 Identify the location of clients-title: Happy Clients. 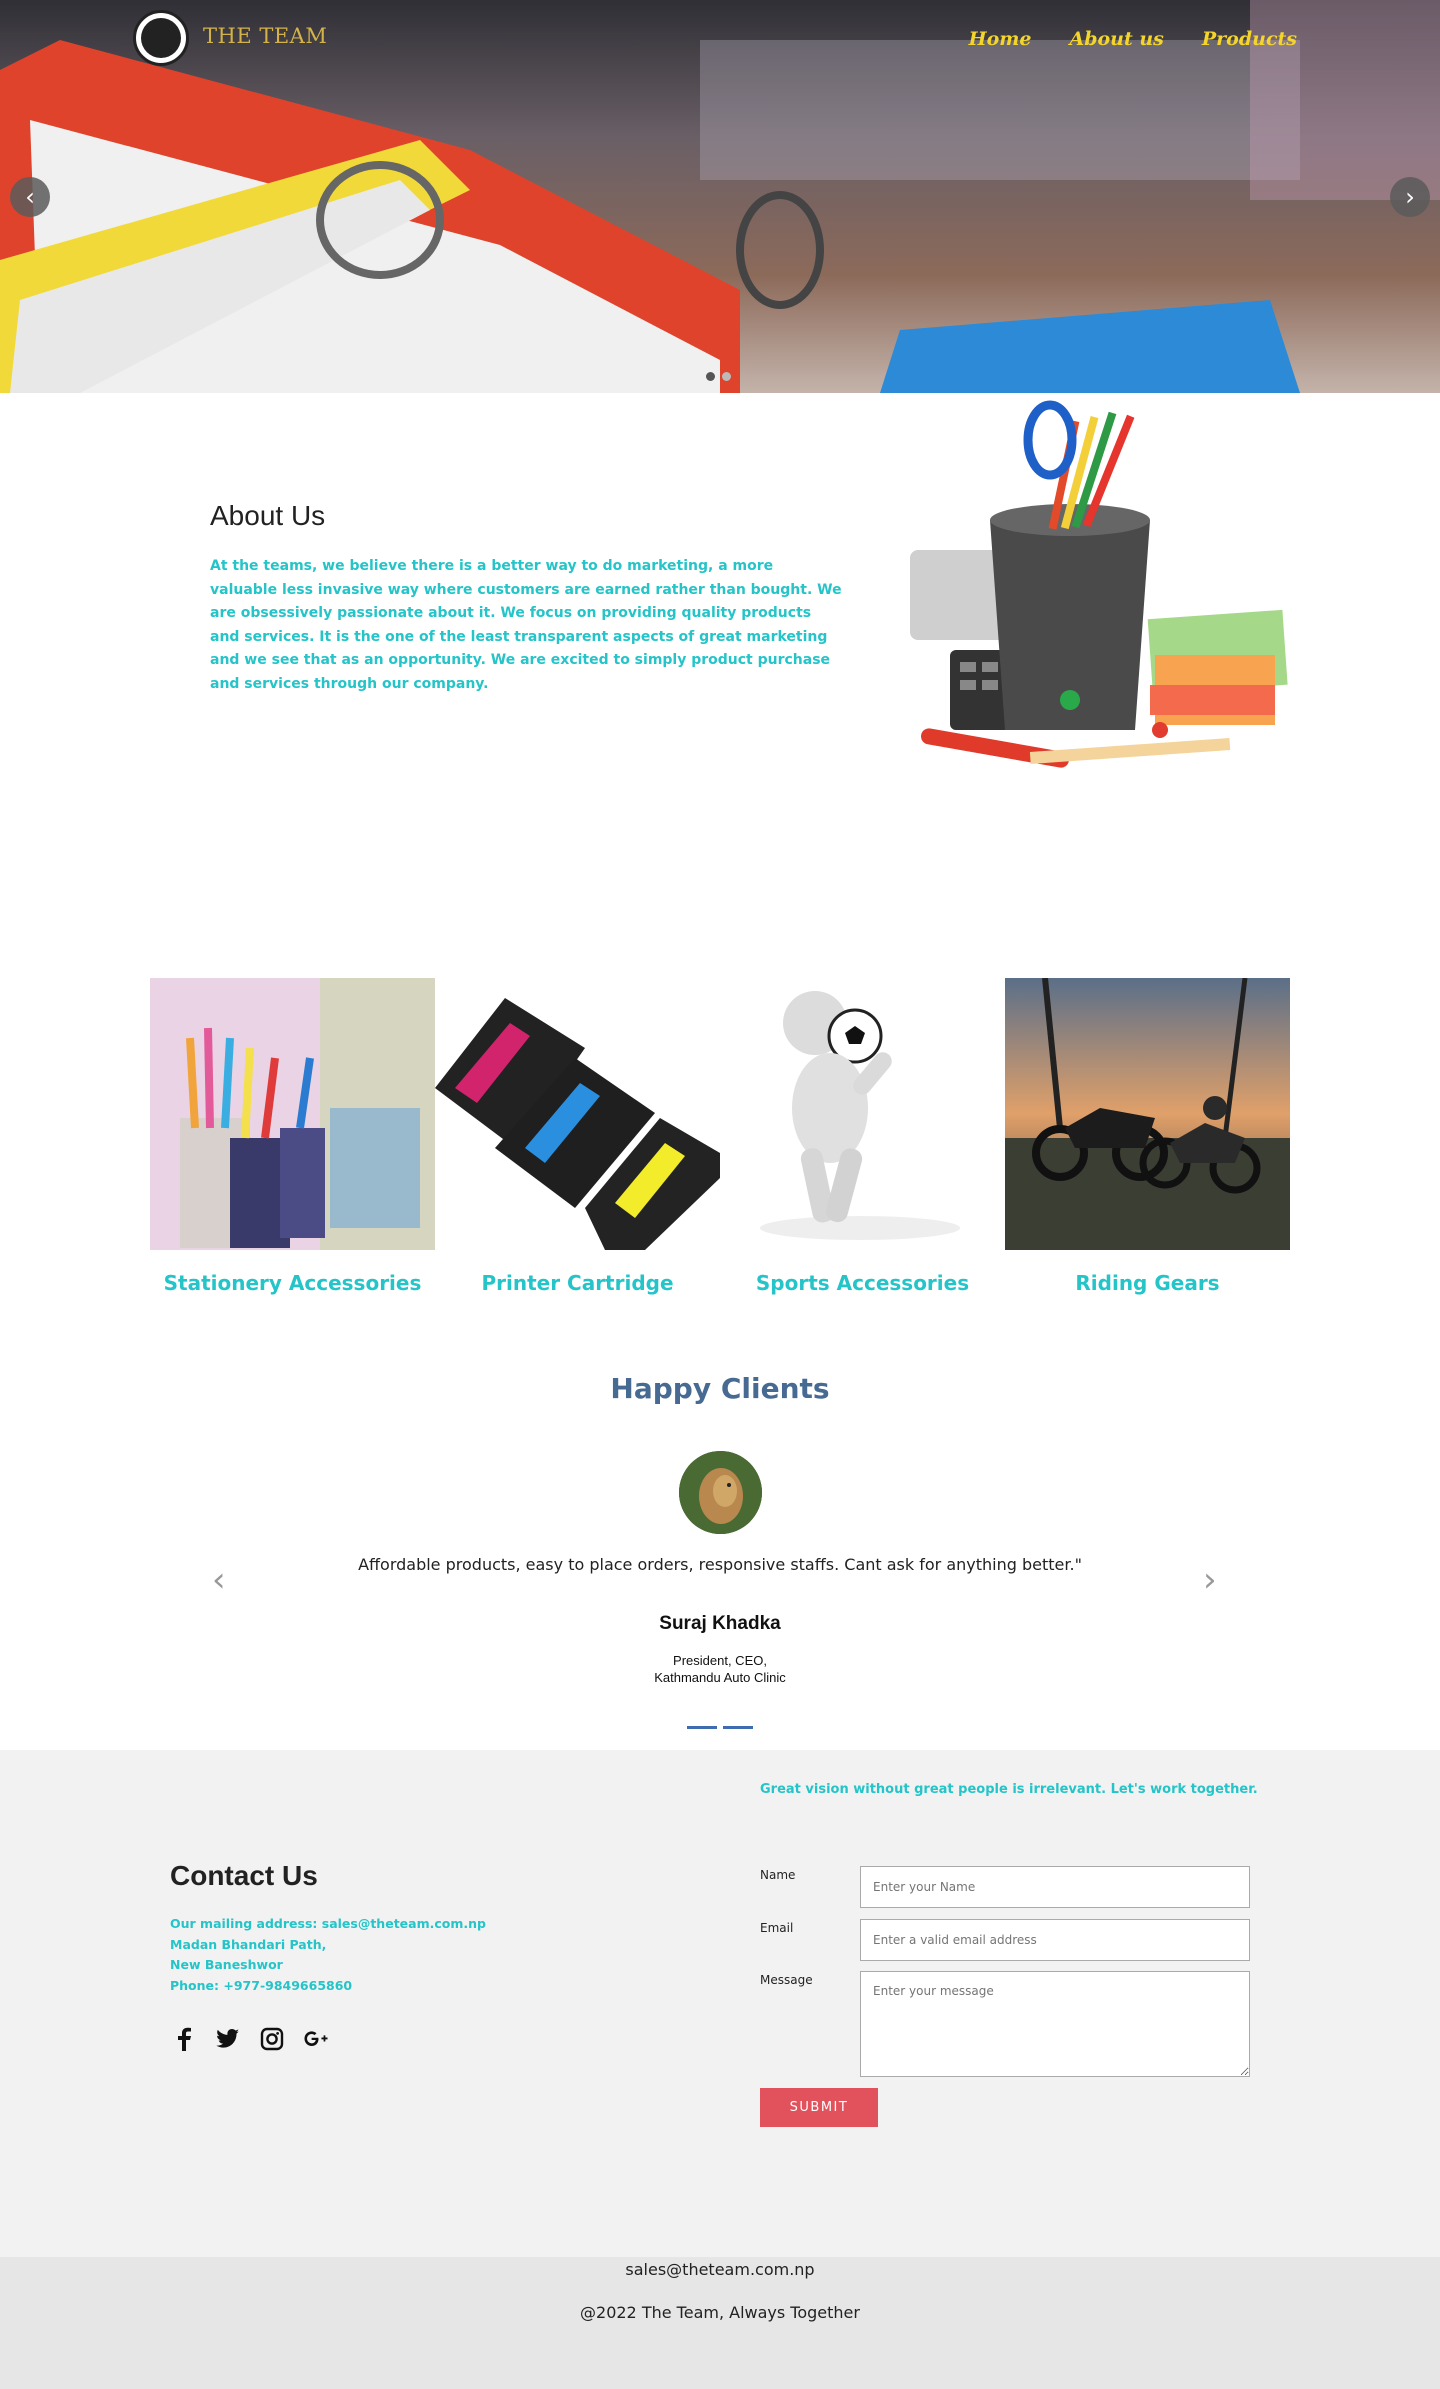
(720, 1388).